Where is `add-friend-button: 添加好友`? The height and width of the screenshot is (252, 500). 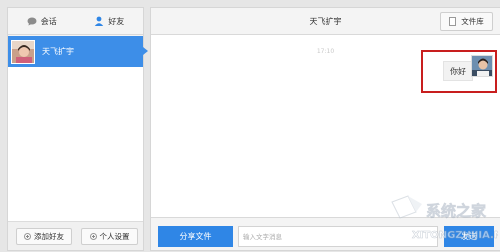
add-friend-button: 添加好友 is located at coordinates (44, 236).